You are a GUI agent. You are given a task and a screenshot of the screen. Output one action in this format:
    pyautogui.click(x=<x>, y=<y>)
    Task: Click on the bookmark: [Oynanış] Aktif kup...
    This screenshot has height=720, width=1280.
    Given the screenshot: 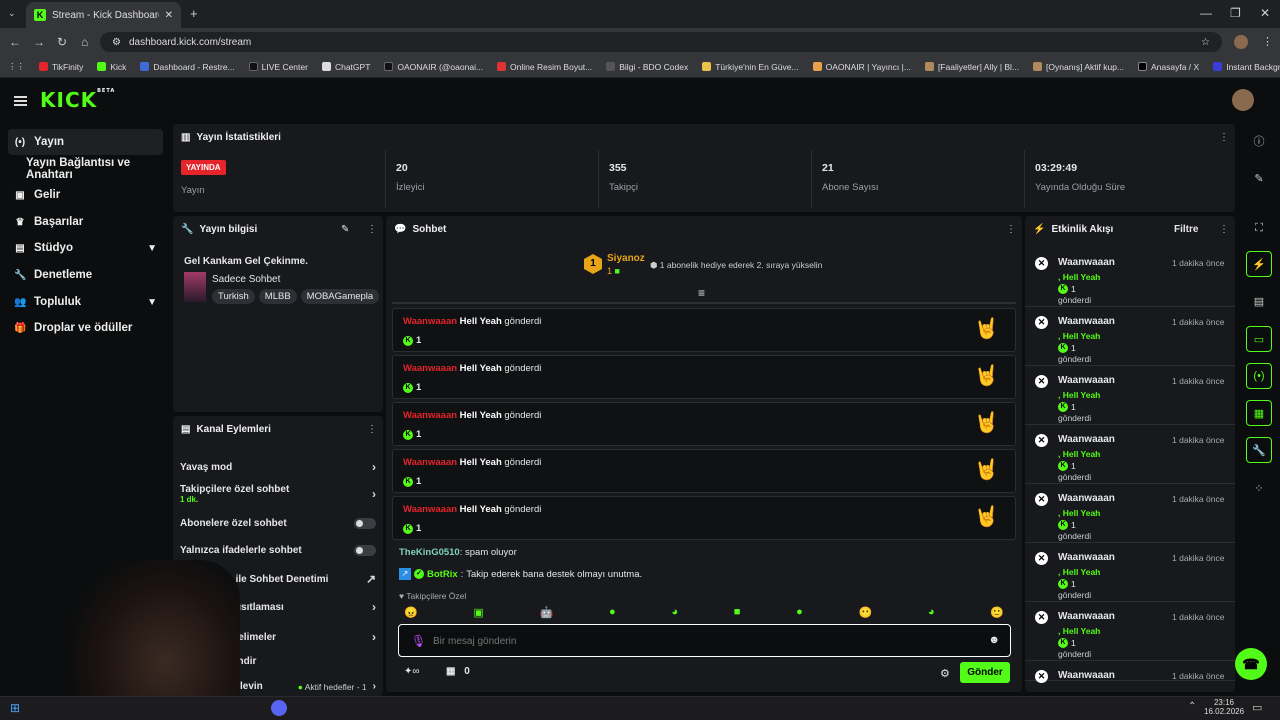 What is the action you would take?
    pyautogui.click(x=1078, y=67)
    